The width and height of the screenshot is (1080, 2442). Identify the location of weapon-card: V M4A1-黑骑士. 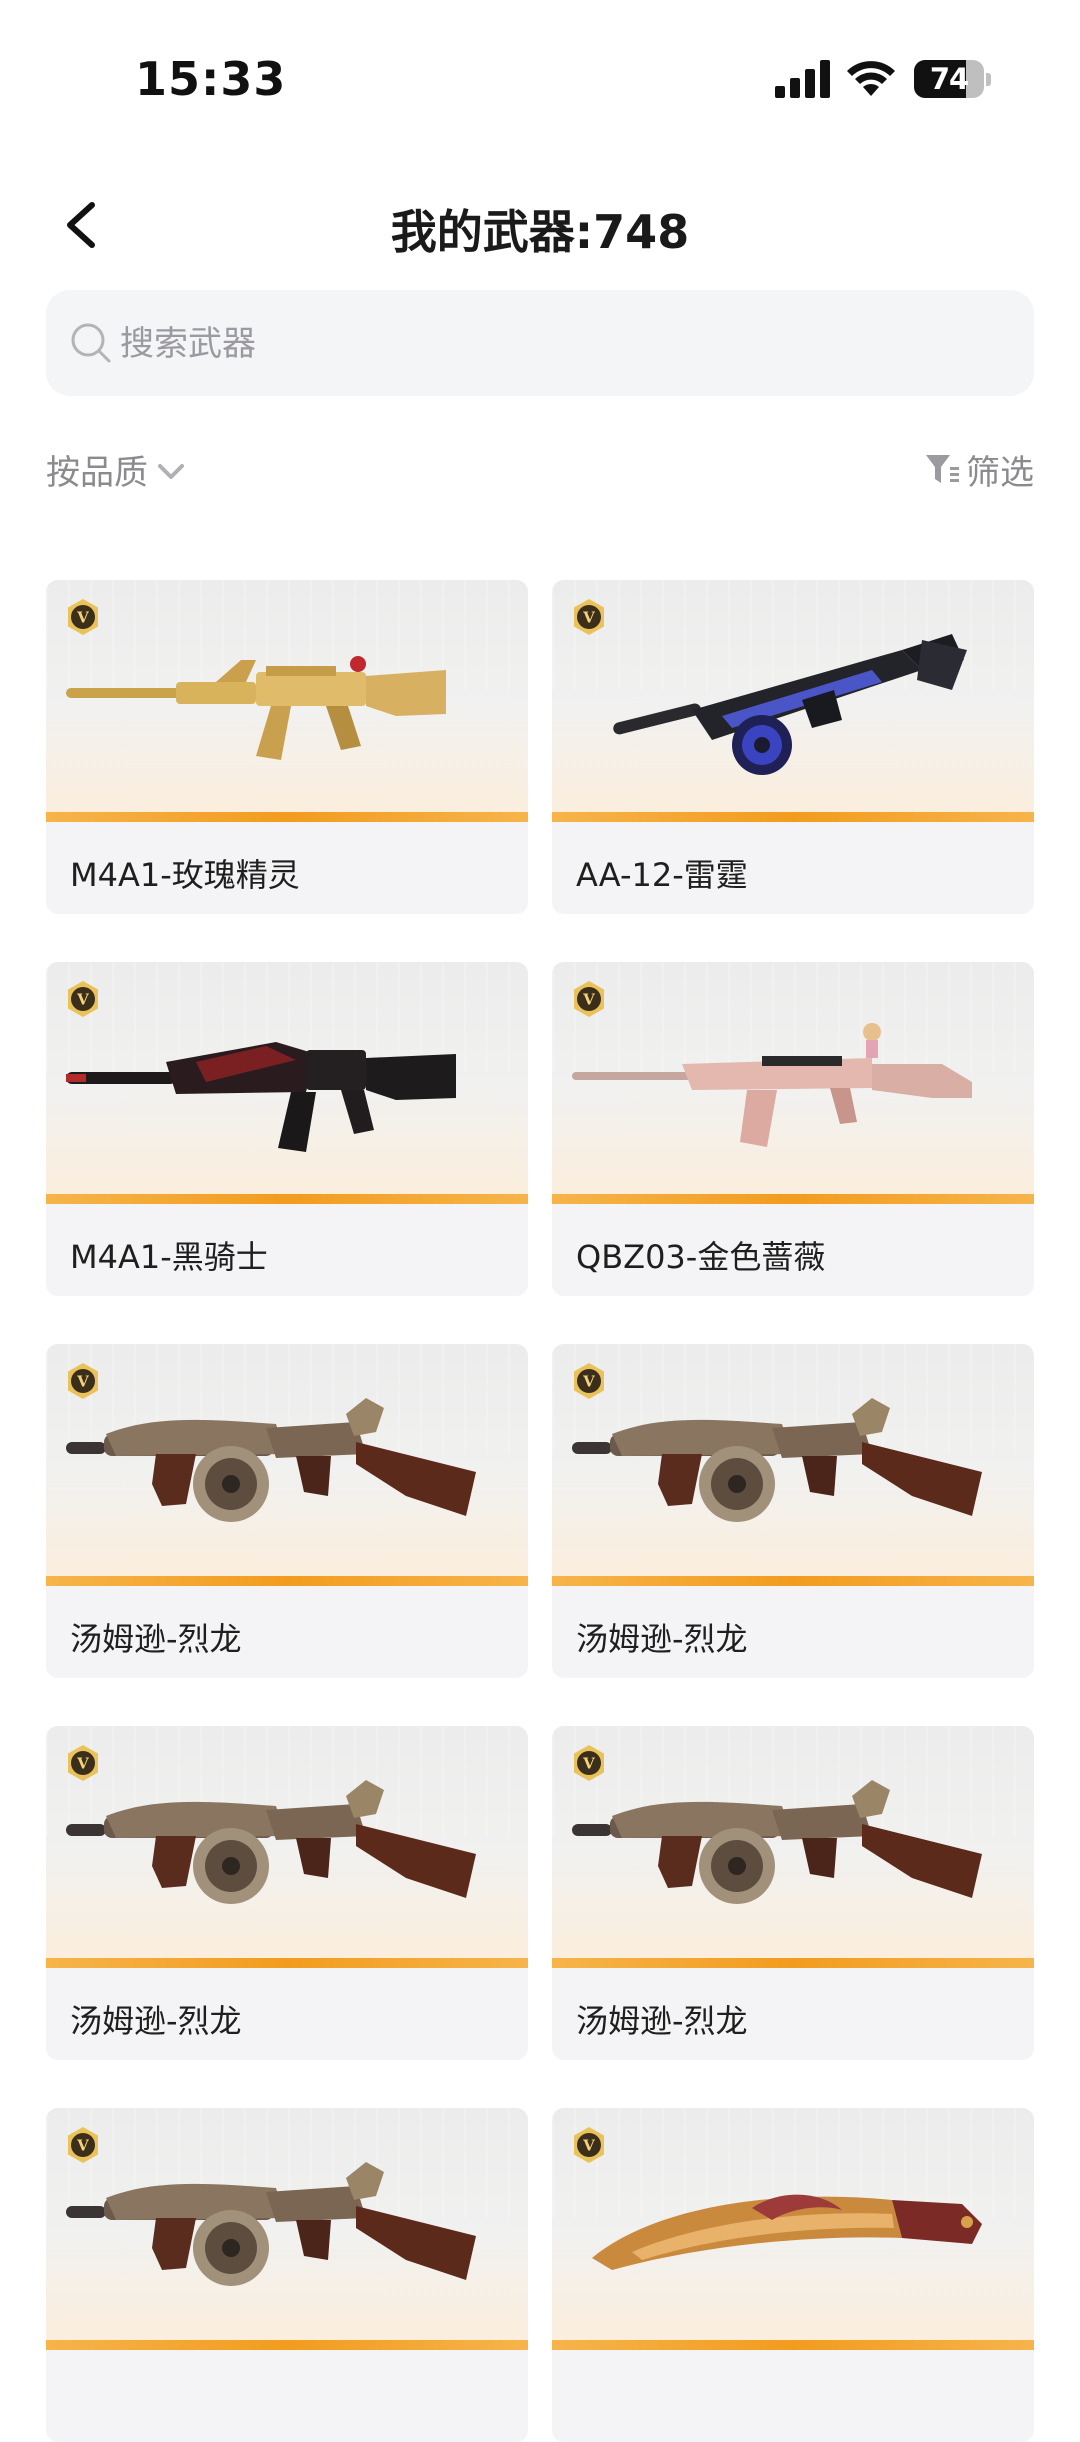
(287, 1129).